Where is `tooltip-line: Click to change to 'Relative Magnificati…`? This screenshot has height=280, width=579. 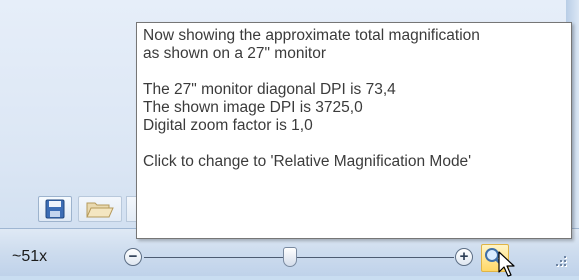 tooltip-line: Click to change to 'Relative Magnificati… is located at coordinates (307, 161).